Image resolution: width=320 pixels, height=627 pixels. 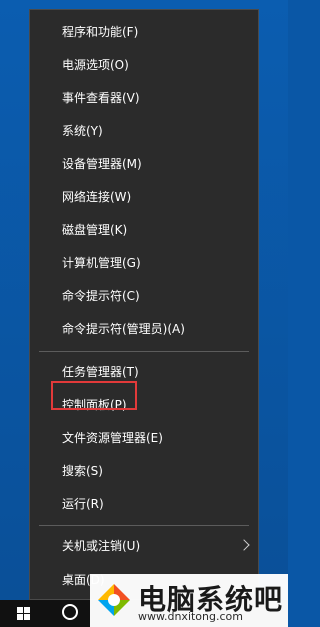 I want to click on menu-item-disk-management: 磁盘管理(K), so click(x=144, y=230).